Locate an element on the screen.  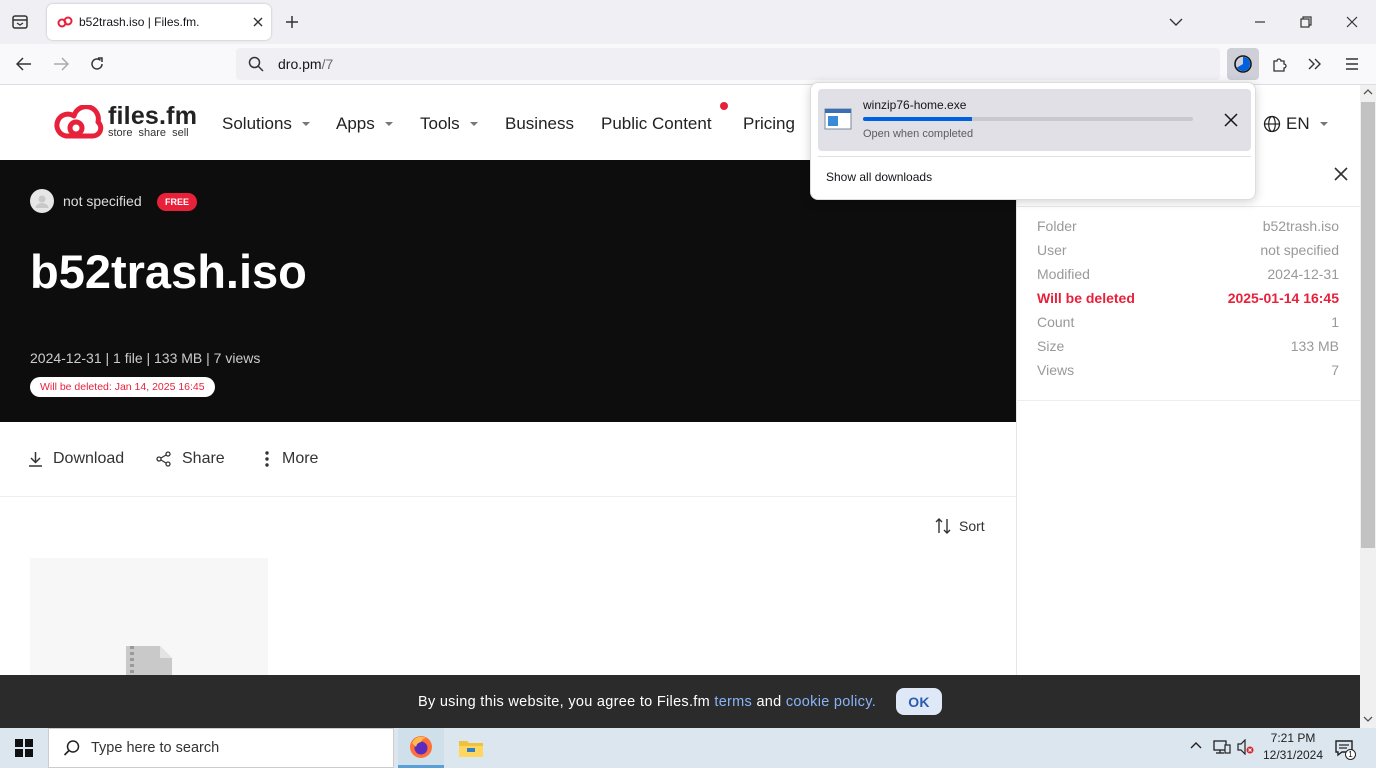
language-label: EN is located at coordinates (1298, 123).